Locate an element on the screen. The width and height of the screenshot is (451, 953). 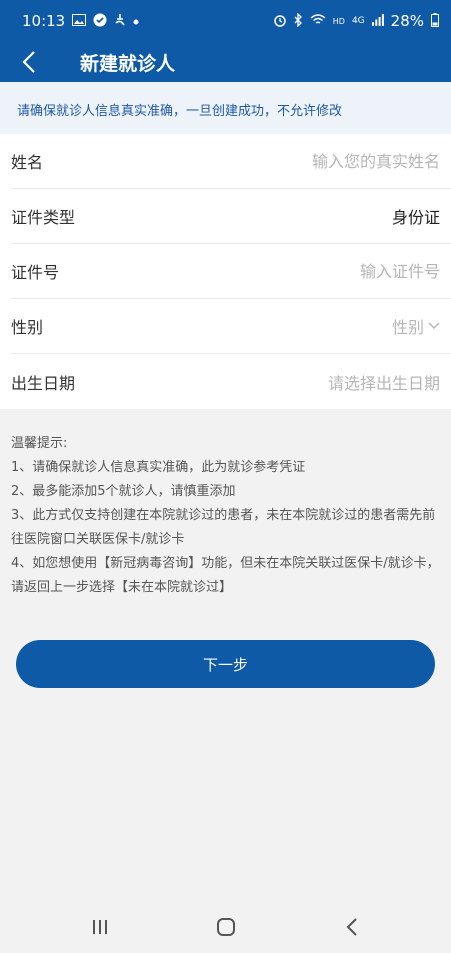
wifi-icon is located at coordinates (318, 21).